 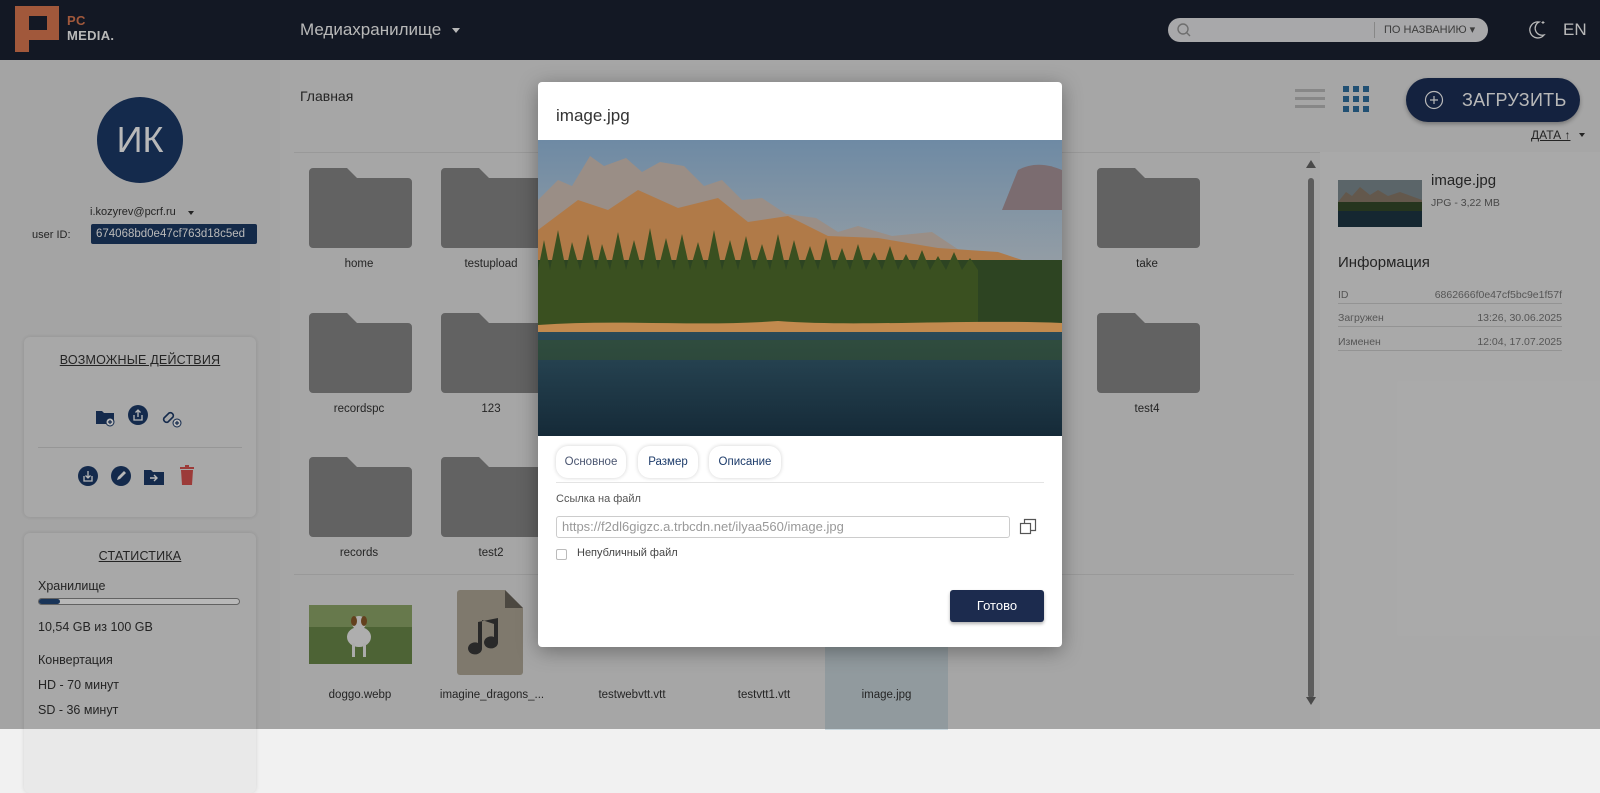 I want to click on modal-title: image.jpg, so click(x=593, y=115).